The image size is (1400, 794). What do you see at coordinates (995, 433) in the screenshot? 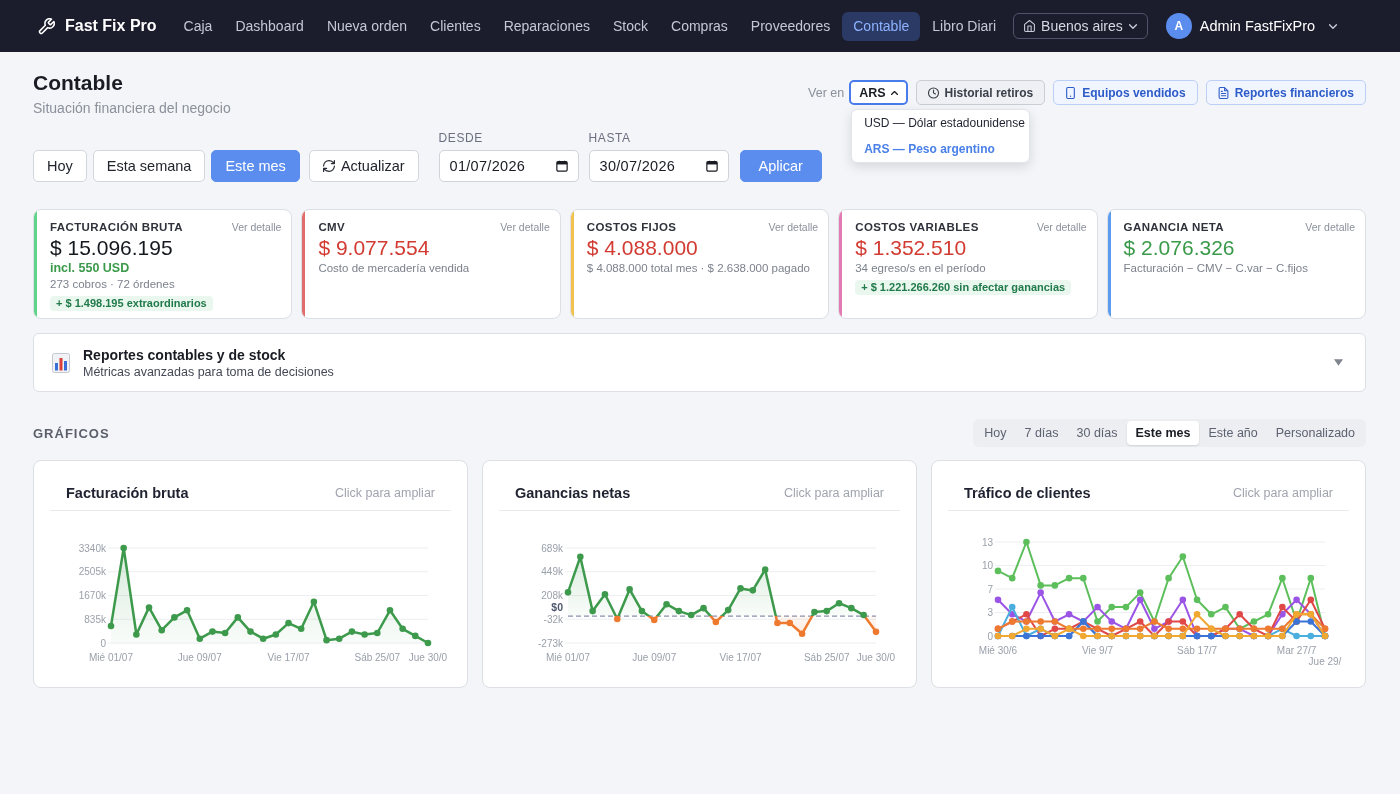
I see `range-tab: Hoy` at bounding box center [995, 433].